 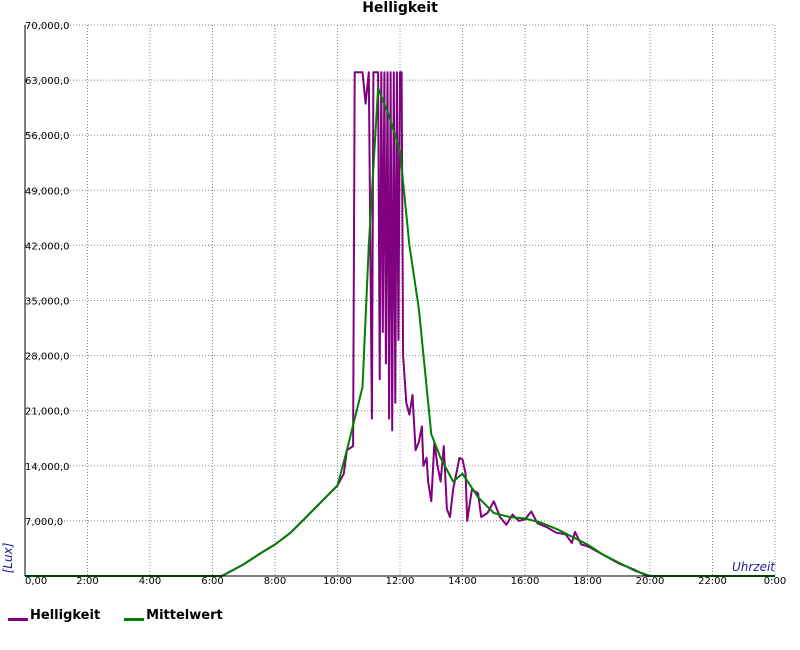 I want to click on x-tick-label: 8:00, so click(x=275, y=581).